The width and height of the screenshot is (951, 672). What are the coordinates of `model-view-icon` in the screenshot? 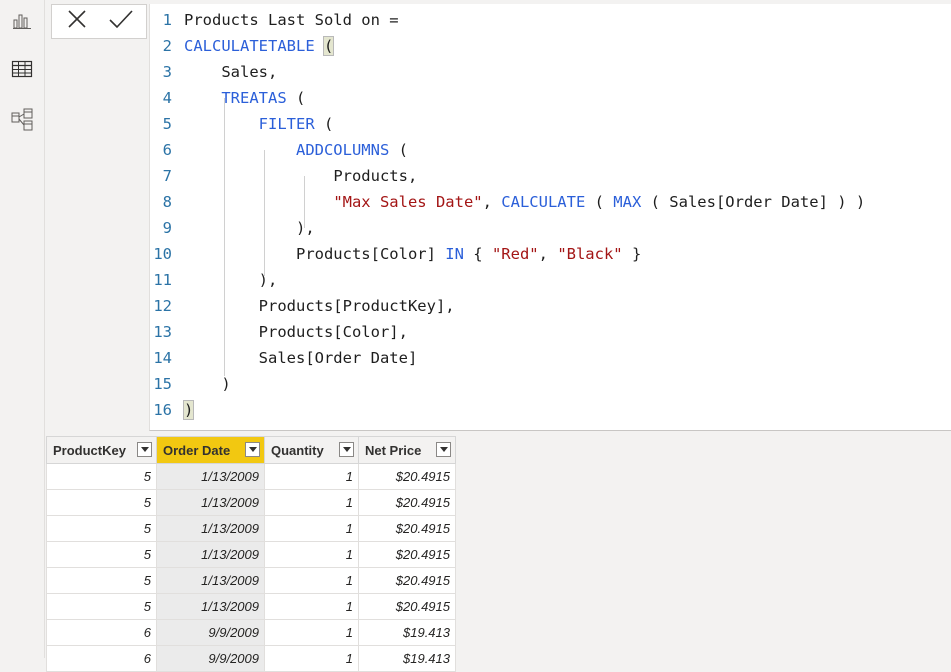 It's located at (22, 122).